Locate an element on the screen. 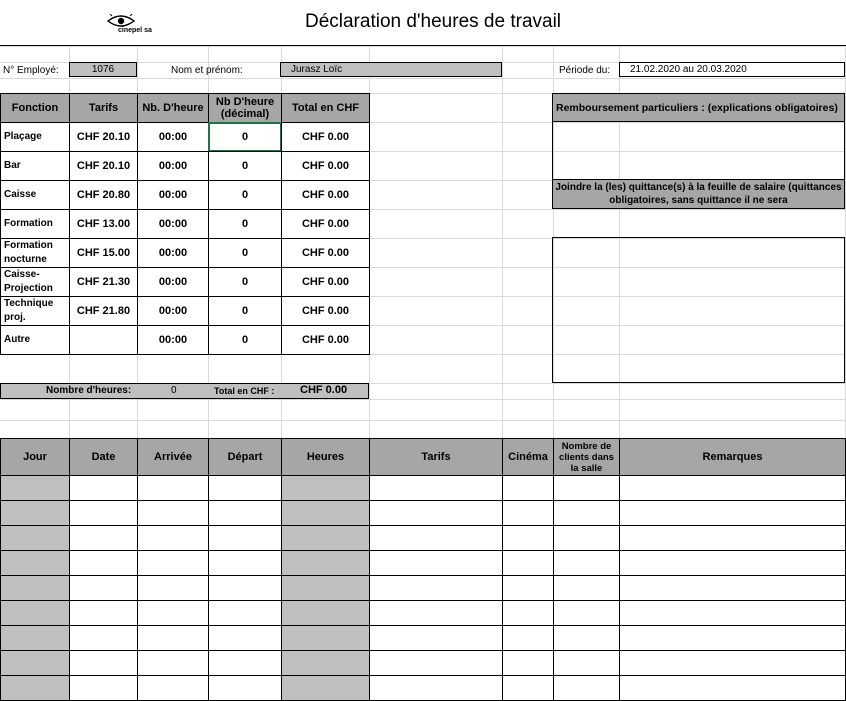  period-field: 21.02.2020 au 20.03.2020 is located at coordinates (732, 69).